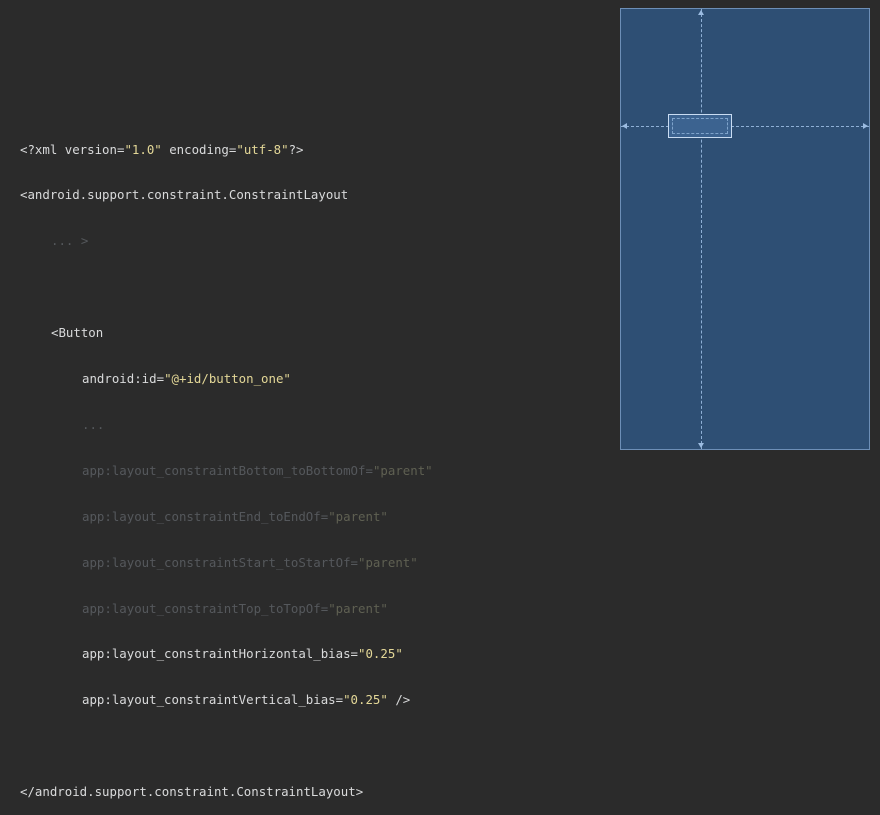  What do you see at coordinates (123, 379) in the screenshot?
I see `attr-name: android:id=` at bounding box center [123, 379].